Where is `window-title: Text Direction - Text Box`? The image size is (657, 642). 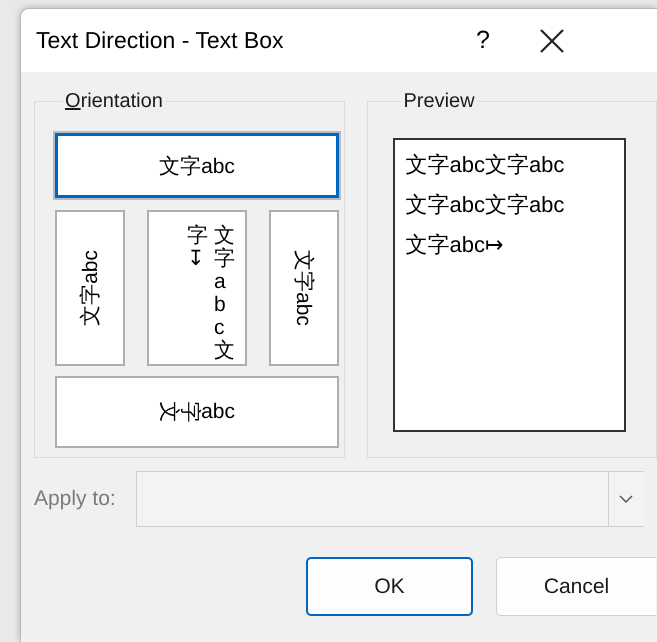
window-title: Text Direction - Text Box is located at coordinates (160, 40).